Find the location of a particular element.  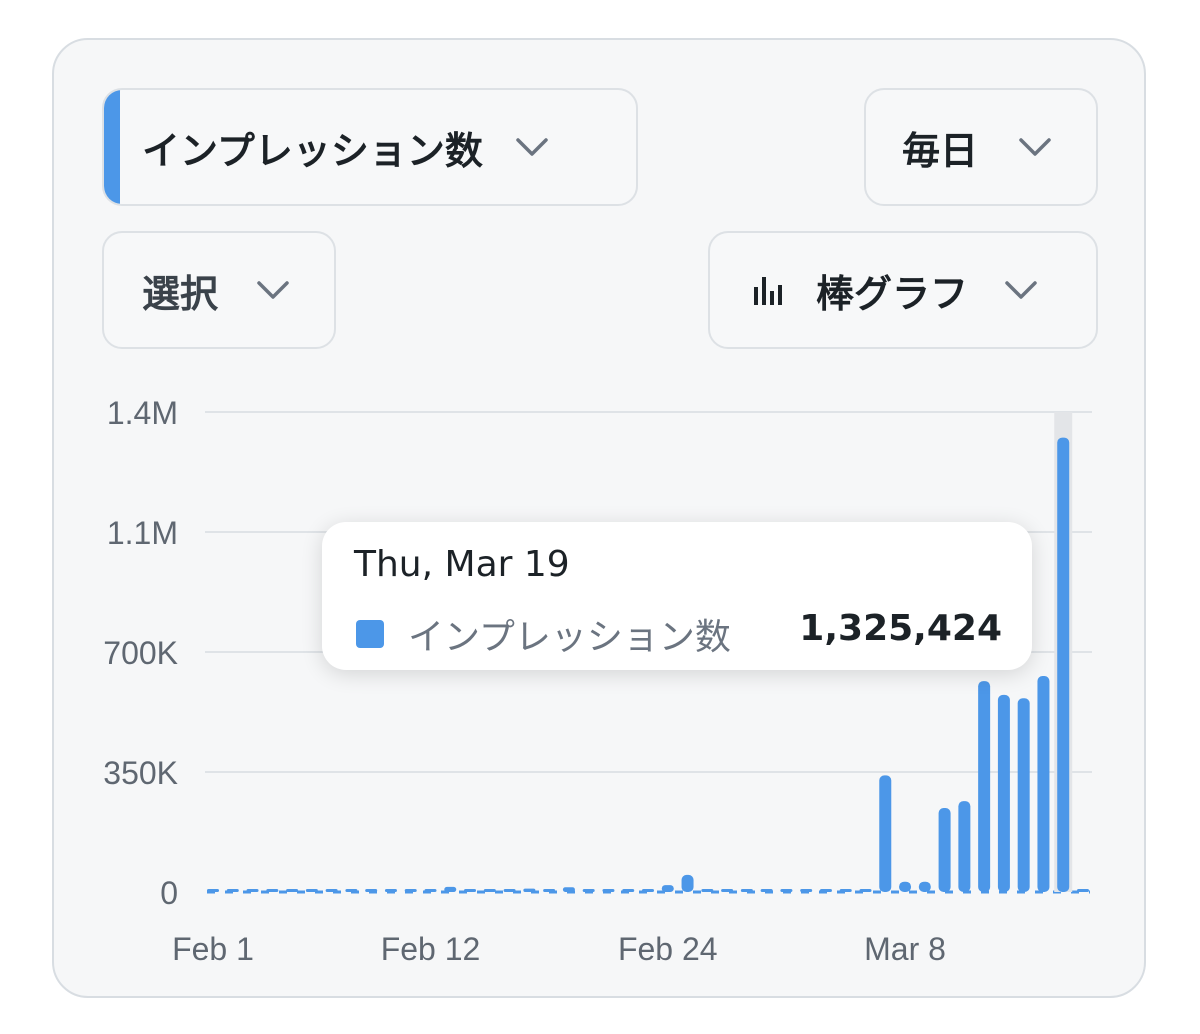

x-tick-label: Mar 8 is located at coordinates (905, 949).